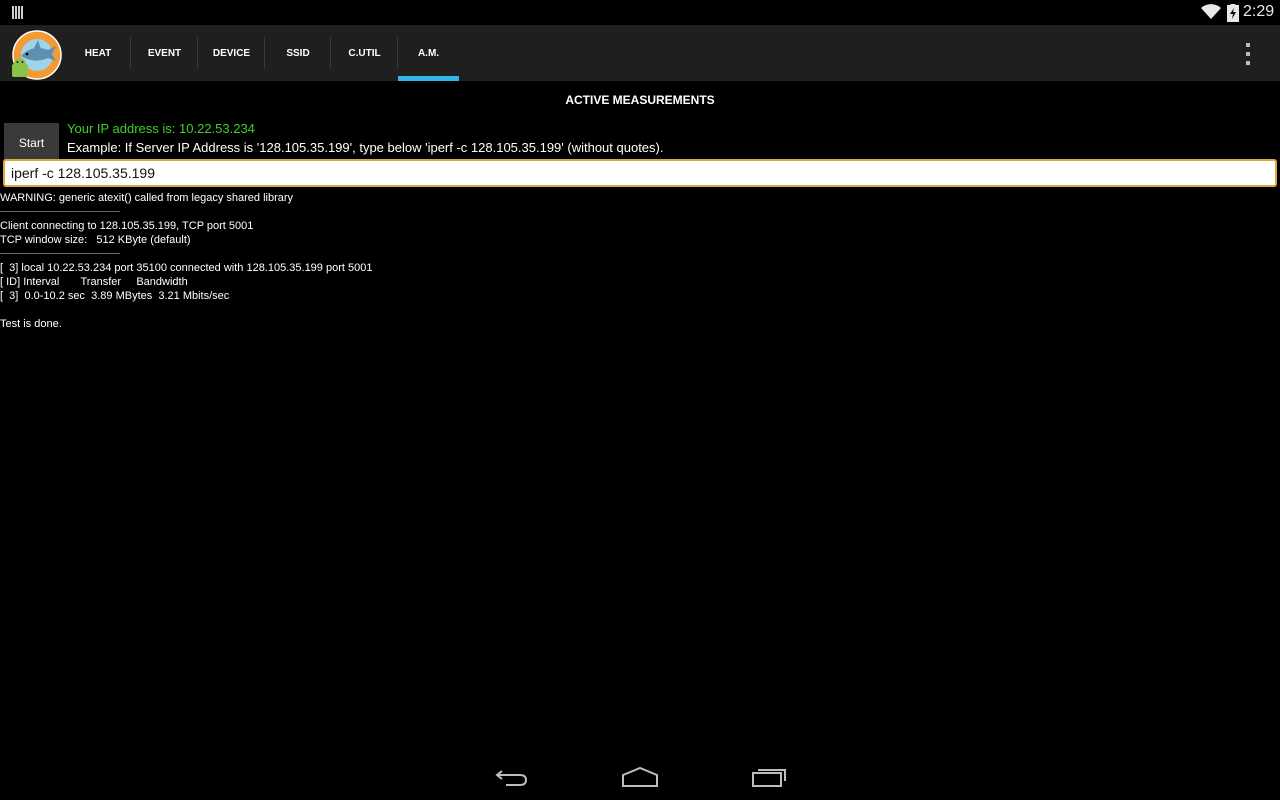 Image resolution: width=1280 pixels, height=800 pixels. What do you see at coordinates (640, 53) in the screenshot?
I see `action-bar: HEAT EVENT DEVICE SSID C.UTIL A.M.` at bounding box center [640, 53].